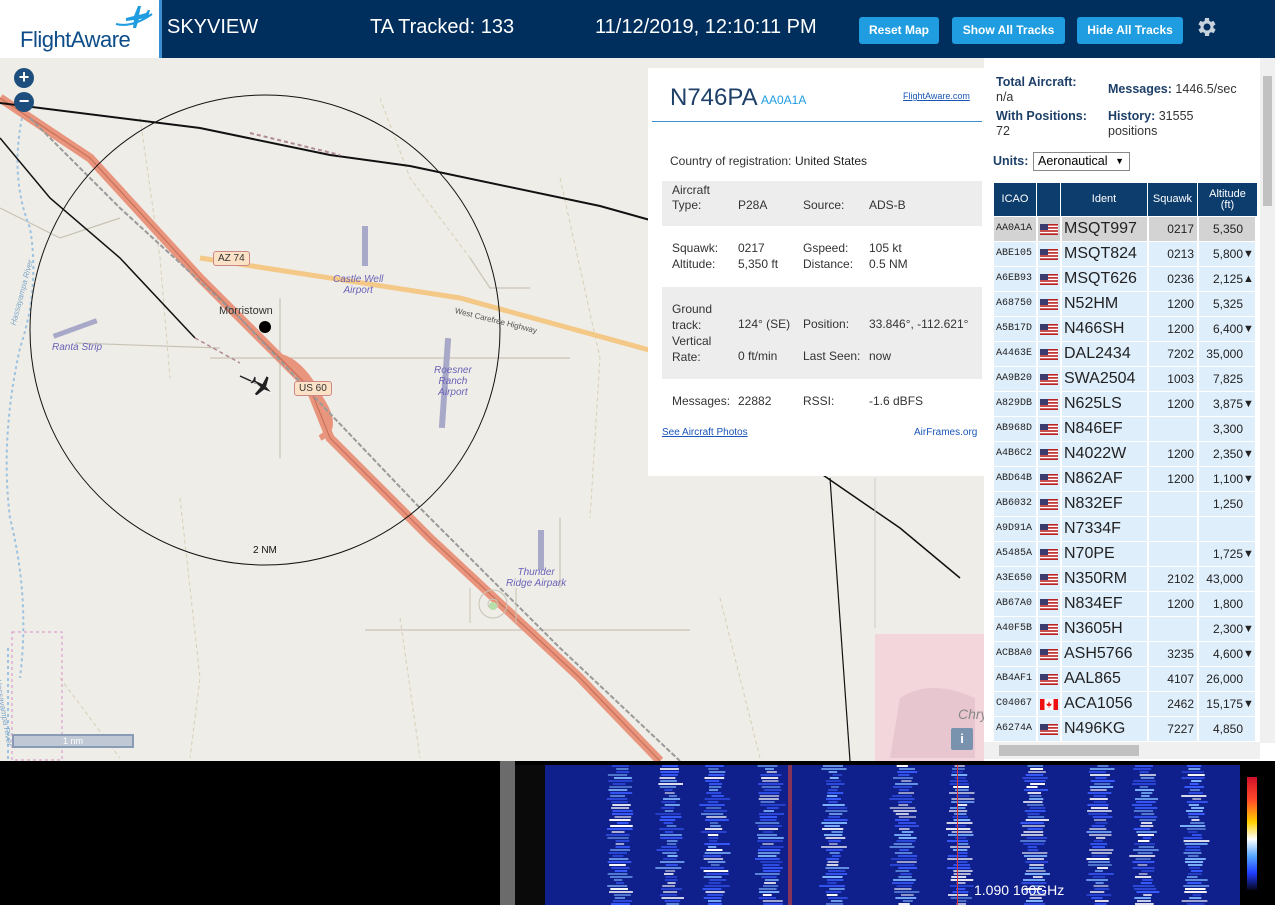 The width and height of the screenshot is (1275, 905). I want to click on table-row: A4B6C2 N4022W 1200 2,350 ▼, so click(1126, 454).